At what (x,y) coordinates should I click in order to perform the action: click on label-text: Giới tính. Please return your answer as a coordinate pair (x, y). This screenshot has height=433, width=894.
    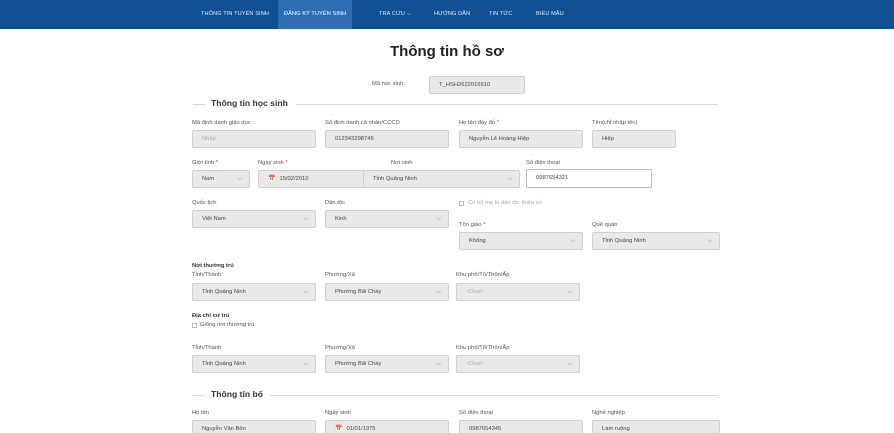
    Looking at the image, I should click on (203, 163).